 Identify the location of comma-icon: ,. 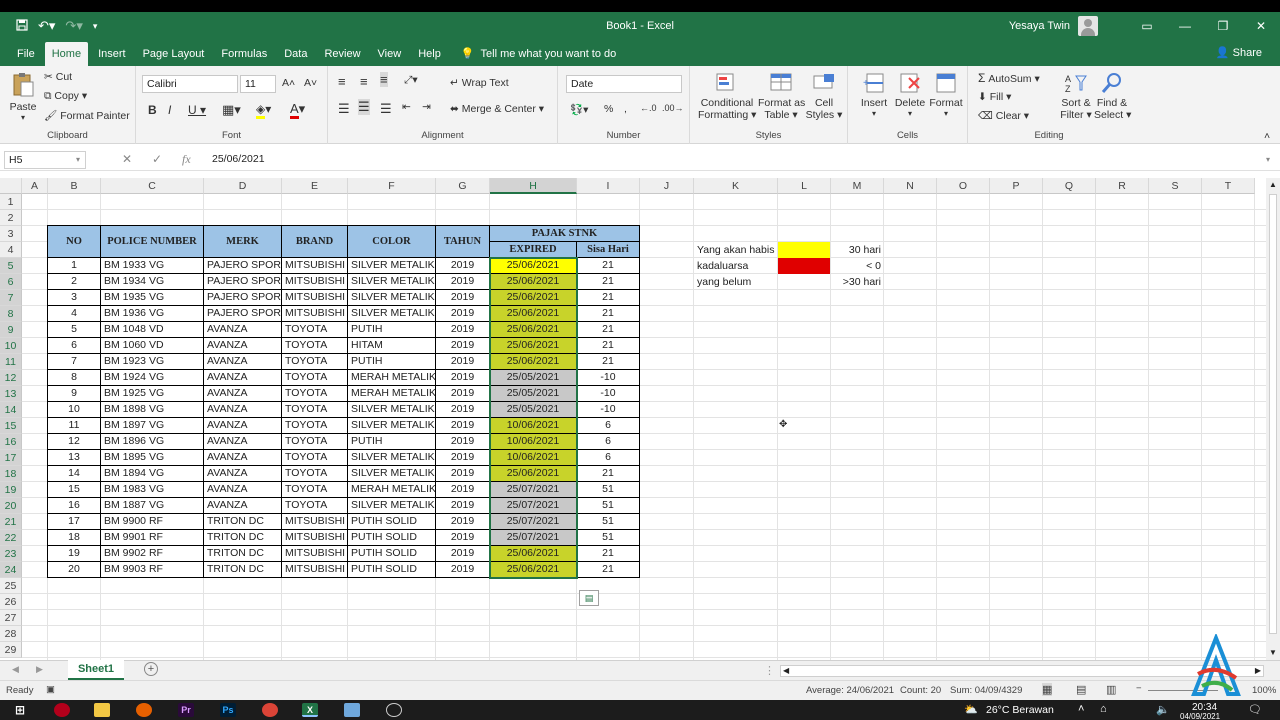
(625, 109).